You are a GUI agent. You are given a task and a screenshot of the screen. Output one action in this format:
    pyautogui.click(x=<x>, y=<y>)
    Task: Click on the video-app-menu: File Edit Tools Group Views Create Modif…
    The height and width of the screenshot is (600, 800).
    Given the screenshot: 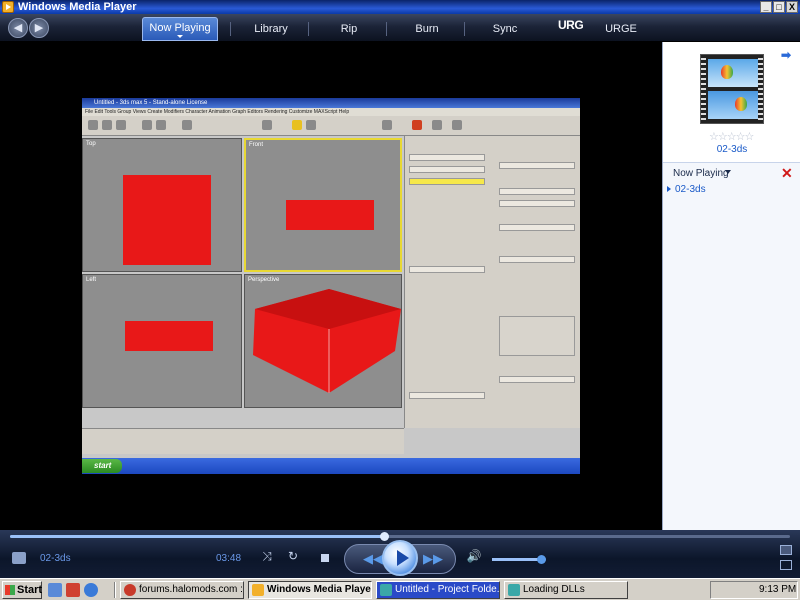 What is the action you would take?
    pyautogui.click(x=331, y=112)
    